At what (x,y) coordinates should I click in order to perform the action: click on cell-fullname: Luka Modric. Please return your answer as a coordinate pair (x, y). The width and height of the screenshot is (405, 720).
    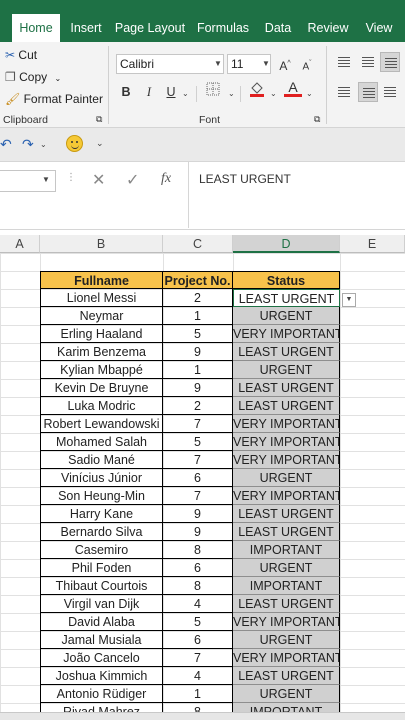
    Looking at the image, I should click on (101, 406).